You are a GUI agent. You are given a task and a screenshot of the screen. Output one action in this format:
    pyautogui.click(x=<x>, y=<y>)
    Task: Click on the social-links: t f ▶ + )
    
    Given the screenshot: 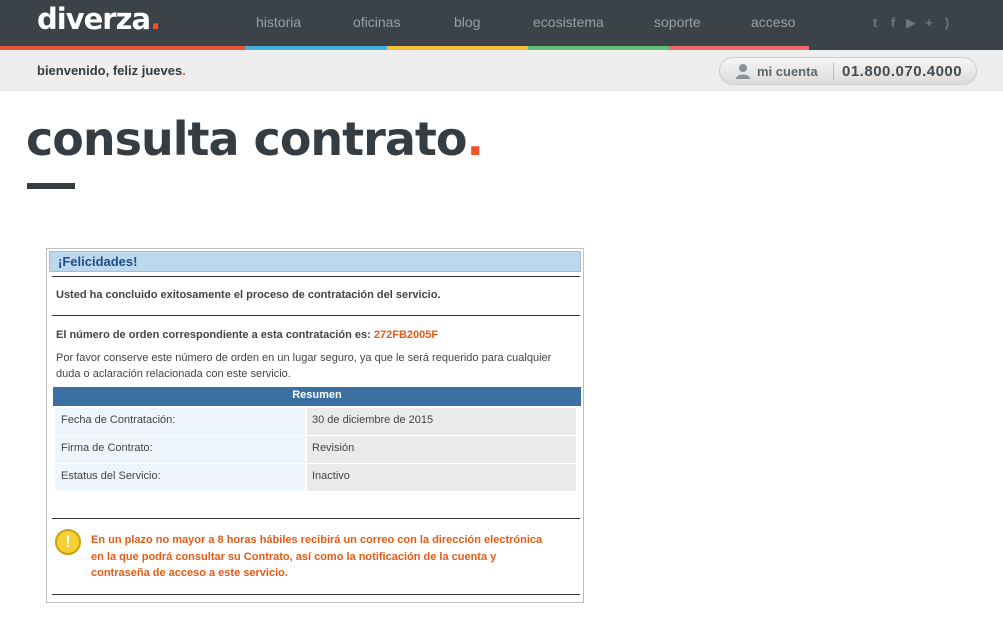 What is the action you would take?
    pyautogui.click(x=911, y=24)
    